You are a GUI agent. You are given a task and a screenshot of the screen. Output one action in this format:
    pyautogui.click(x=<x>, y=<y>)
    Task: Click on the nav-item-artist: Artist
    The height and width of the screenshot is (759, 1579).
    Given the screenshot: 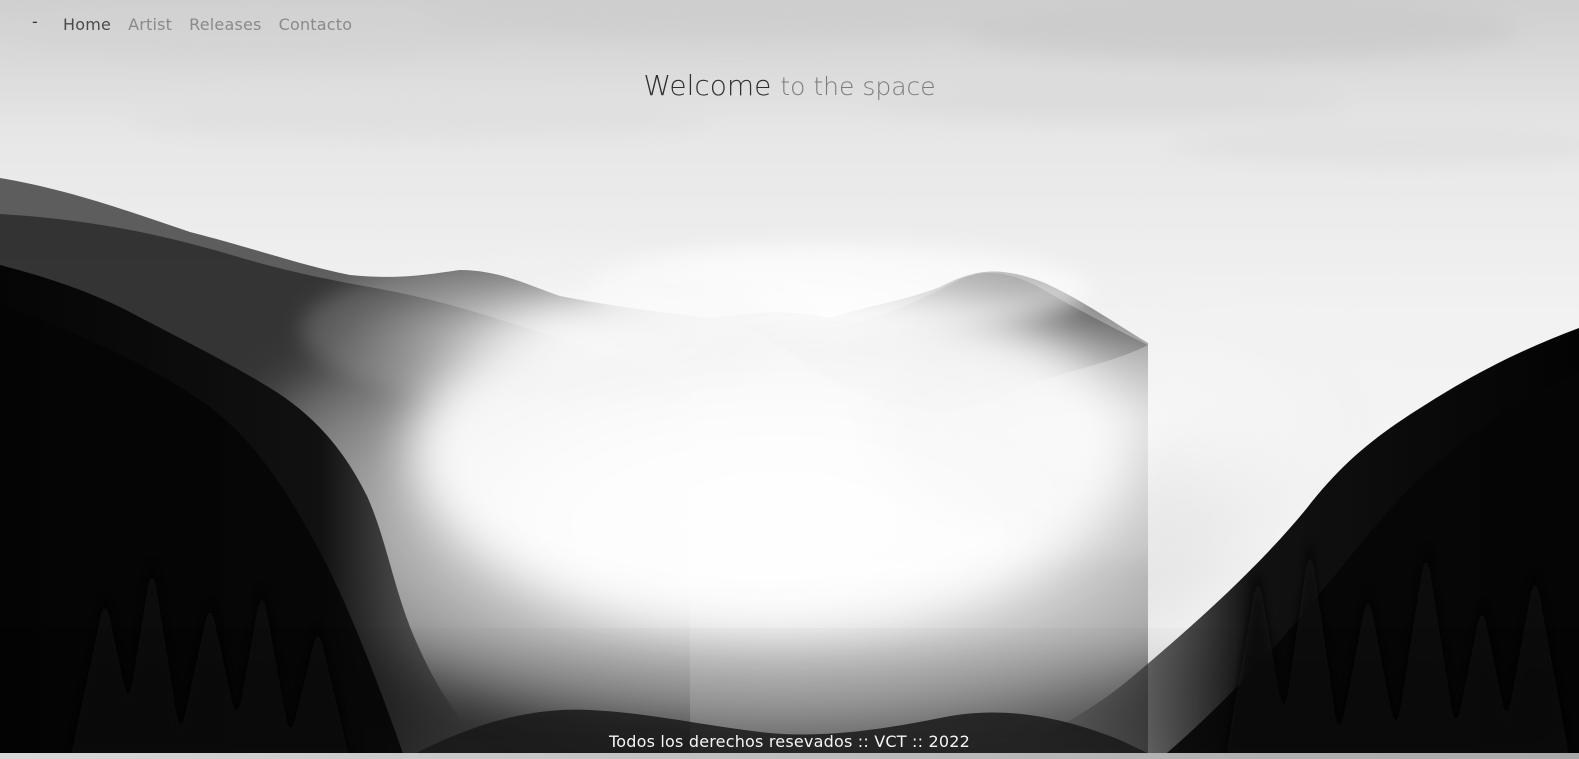 What is the action you would take?
    pyautogui.click(x=150, y=24)
    